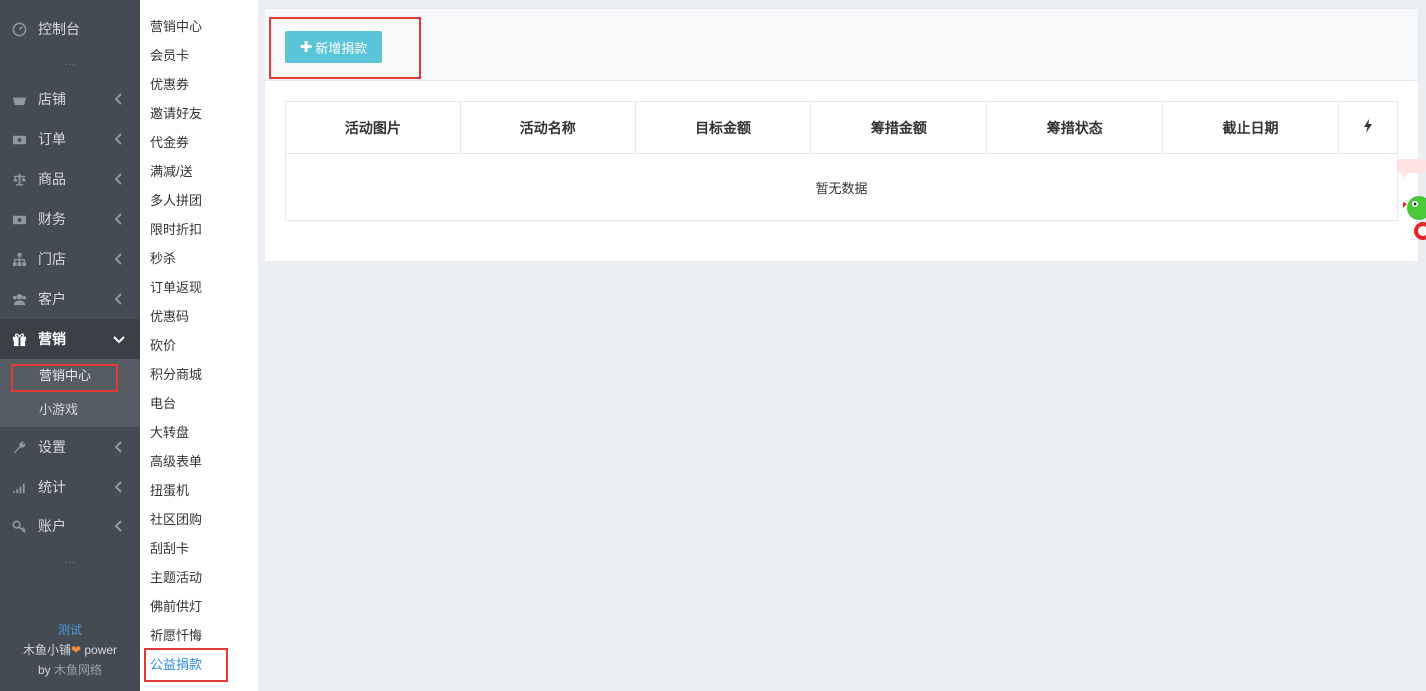 The image size is (1426, 691). I want to click on wrench-icon, so click(19, 447).